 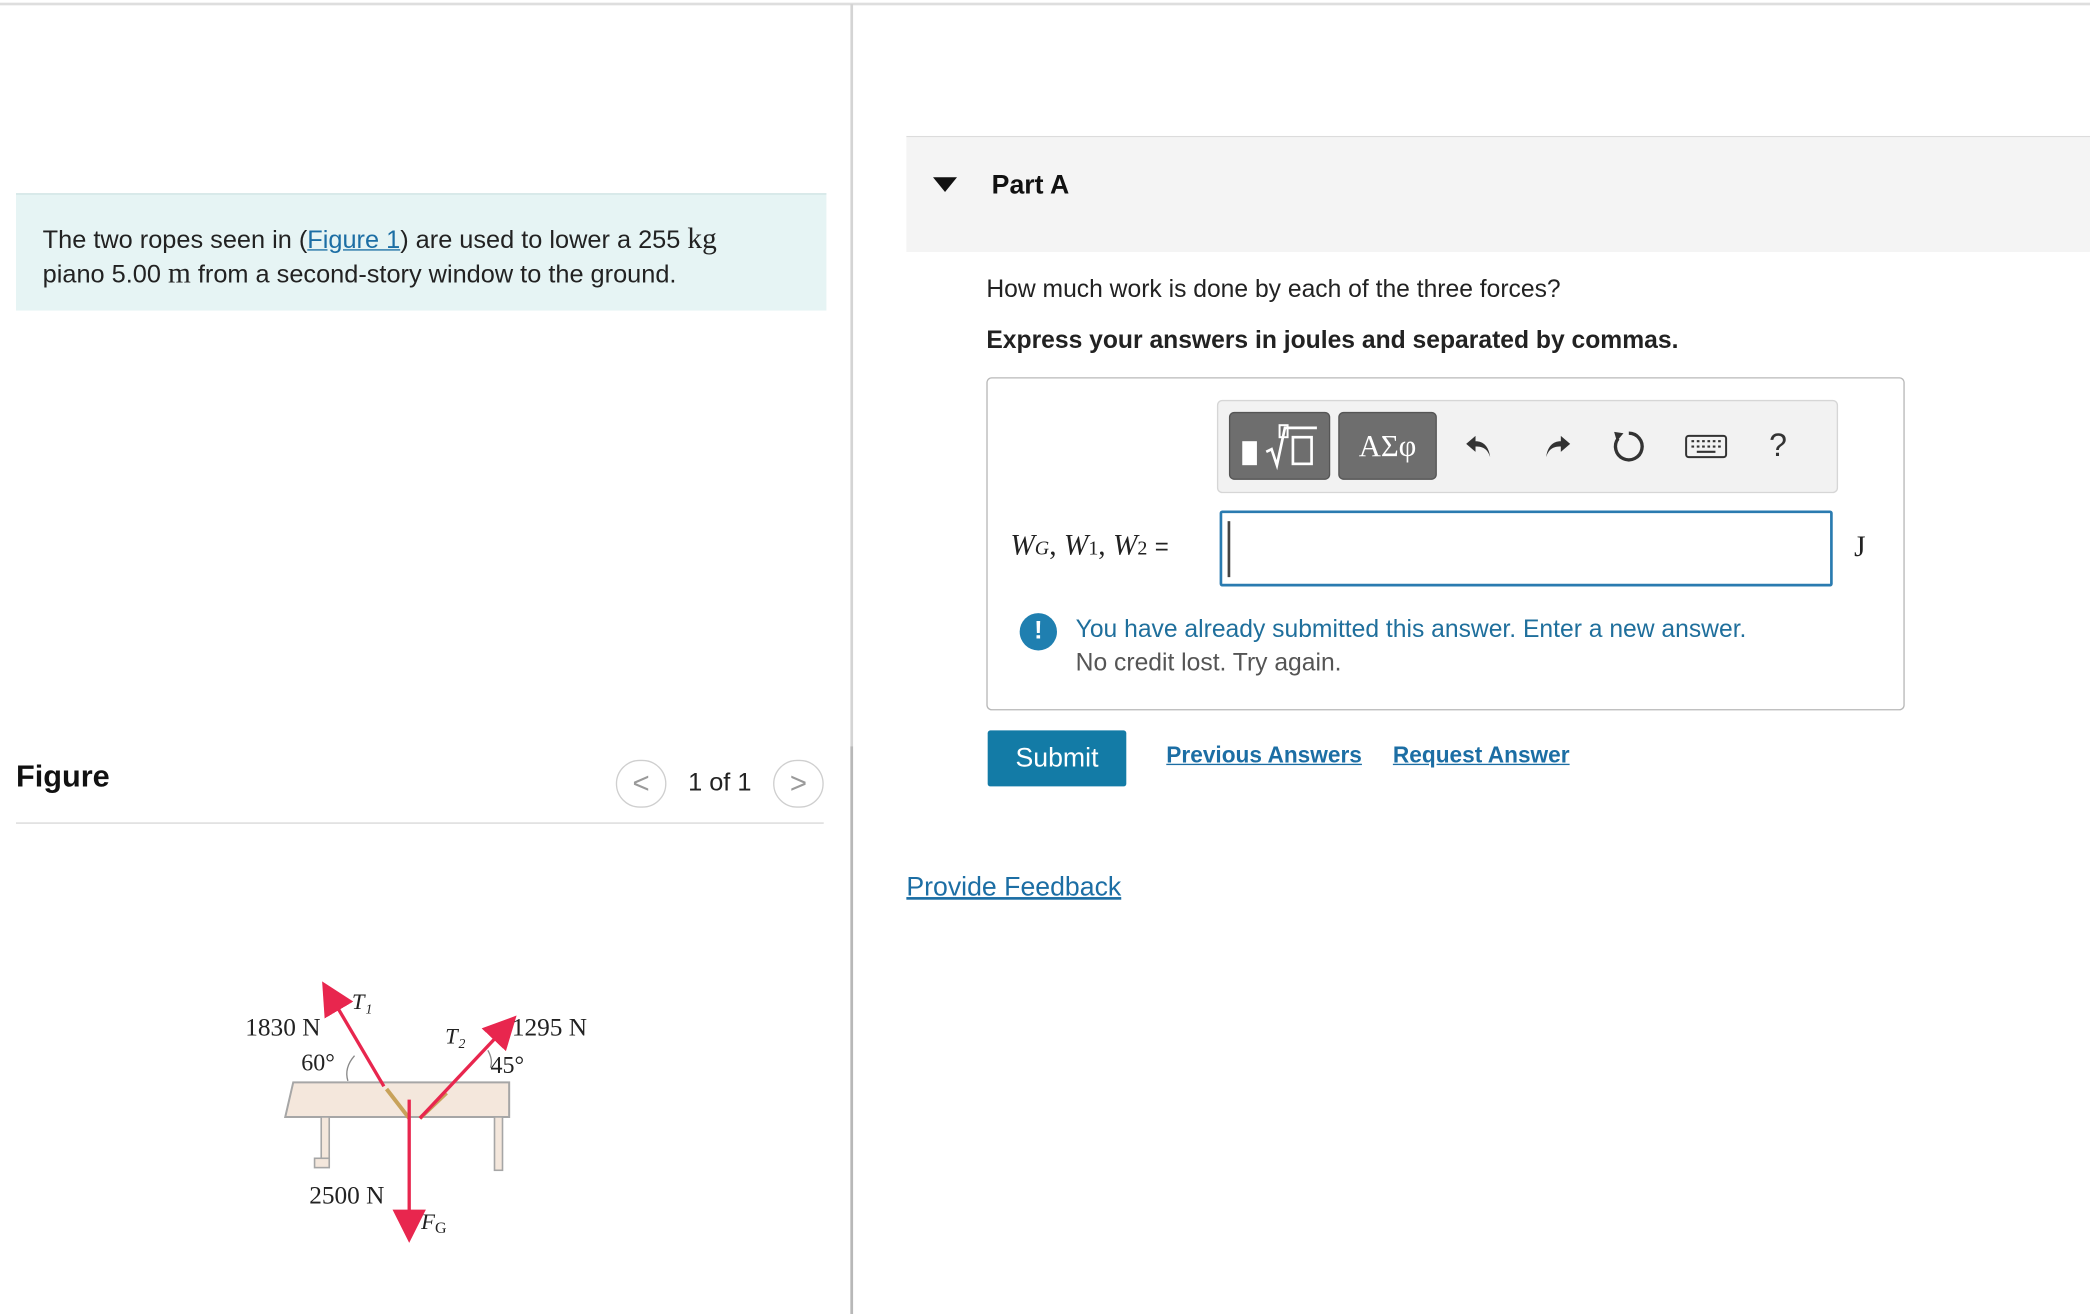 What do you see at coordinates (1105, 544) in the screenshot?
I see `comma-2: ,` at bounding box center [1105, 544].